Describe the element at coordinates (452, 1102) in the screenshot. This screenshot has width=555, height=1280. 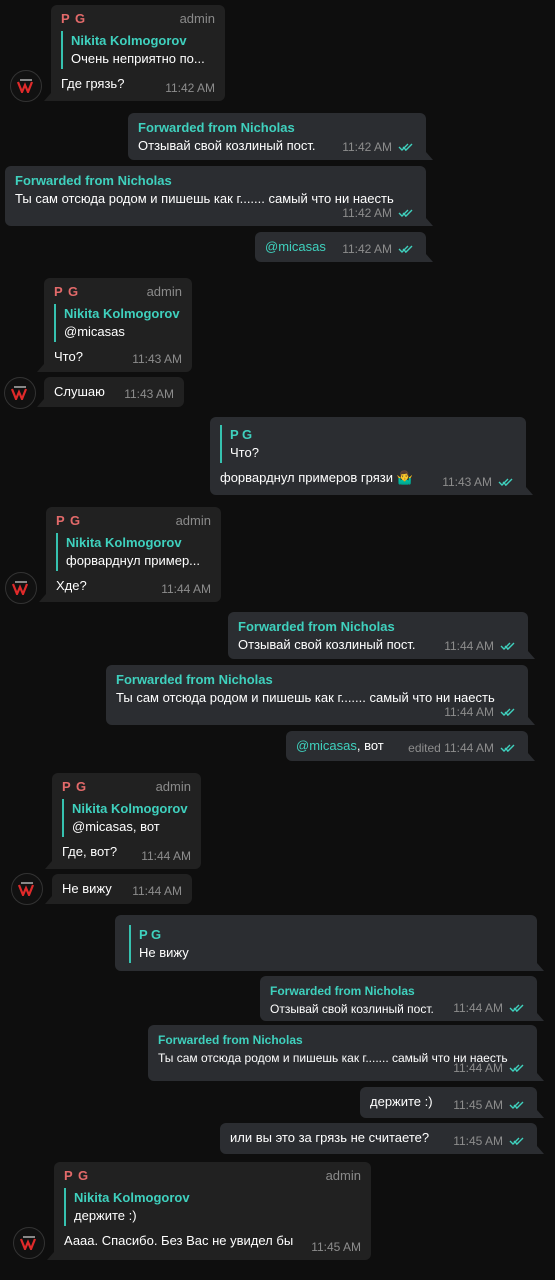
I see `message-bubble: держите :) 11:45 AM` at that location.